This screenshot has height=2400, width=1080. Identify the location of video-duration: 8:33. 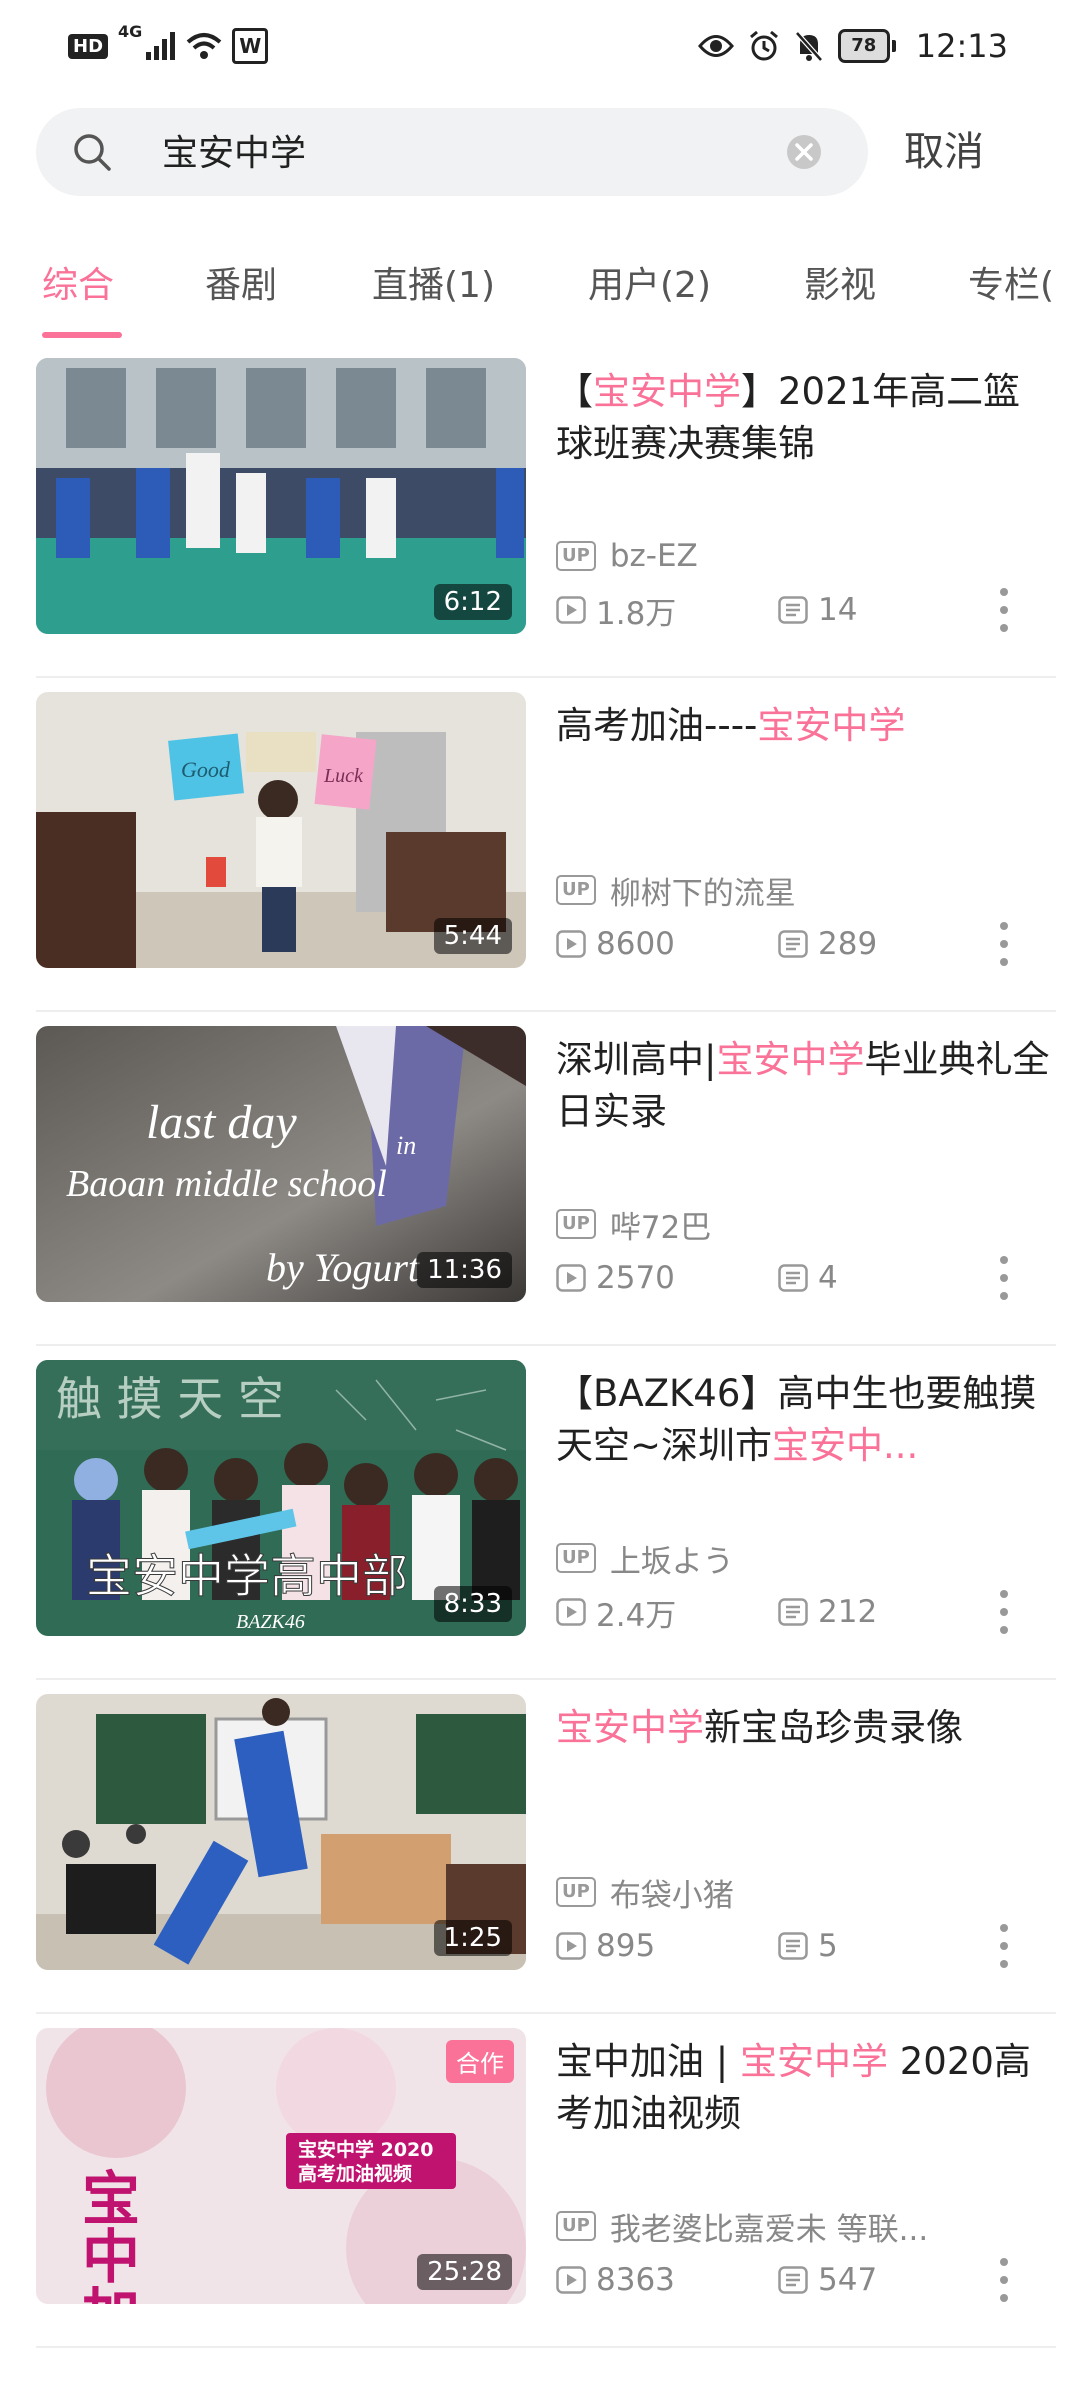
(472, 1604).